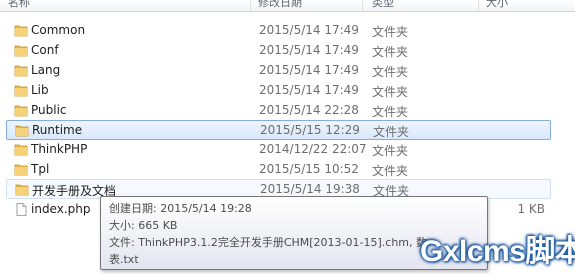 Image resolution: width=575 pixels, height=277 pixels. What do you see at coordinates (59, 149) in the screenshot?
I see `file-name: ThinkPHP` at bounding box center [59, 149].